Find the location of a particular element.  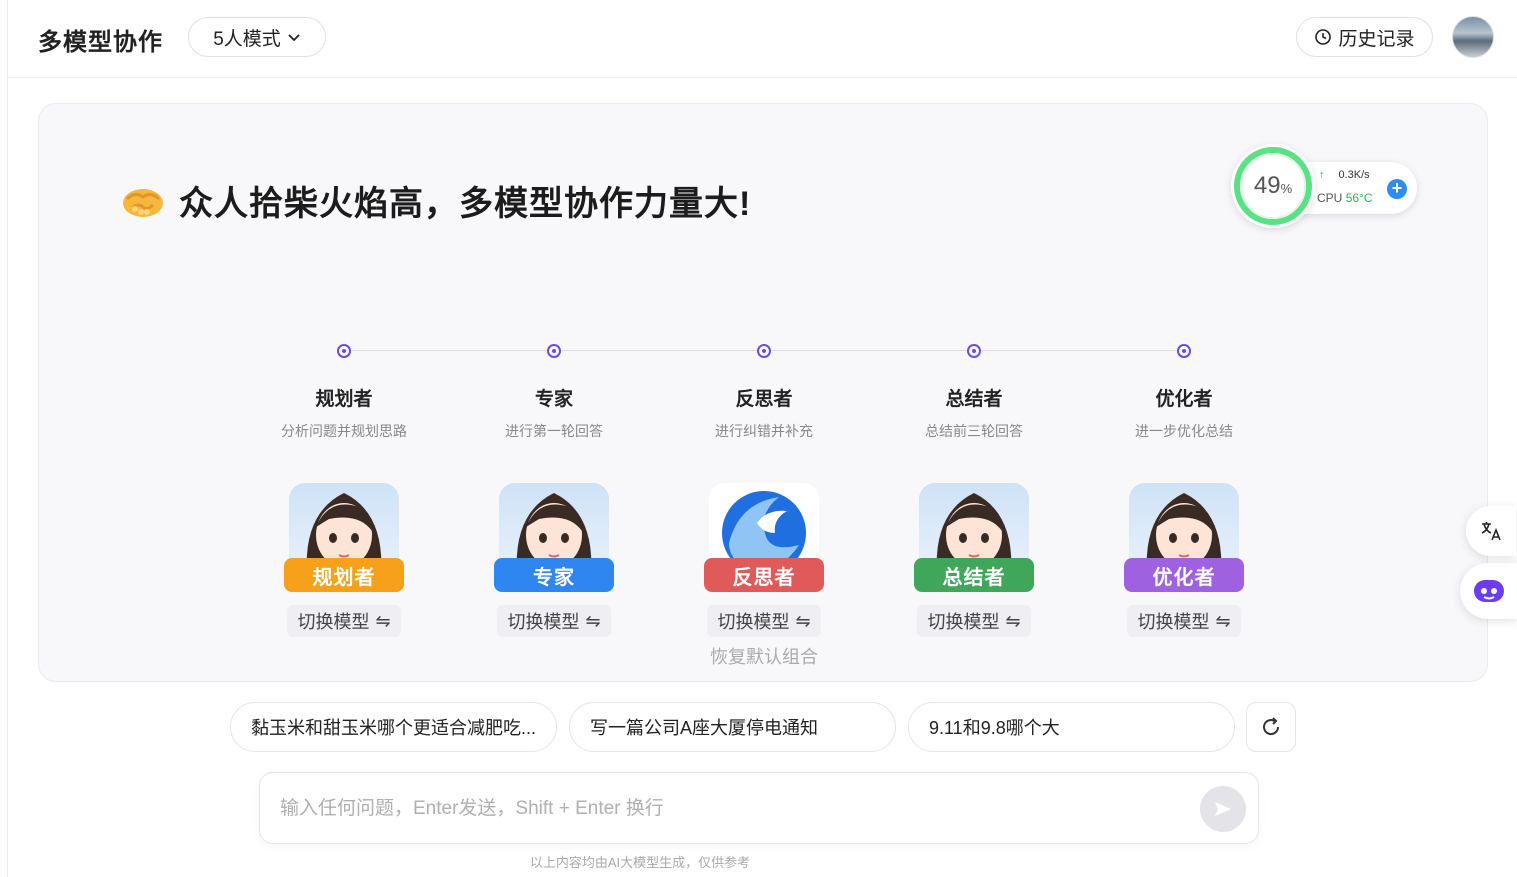

system-monitor-widget: 49% ↑ 0.3K/s CPU 56°C + is located at coordinates (1326, 186).